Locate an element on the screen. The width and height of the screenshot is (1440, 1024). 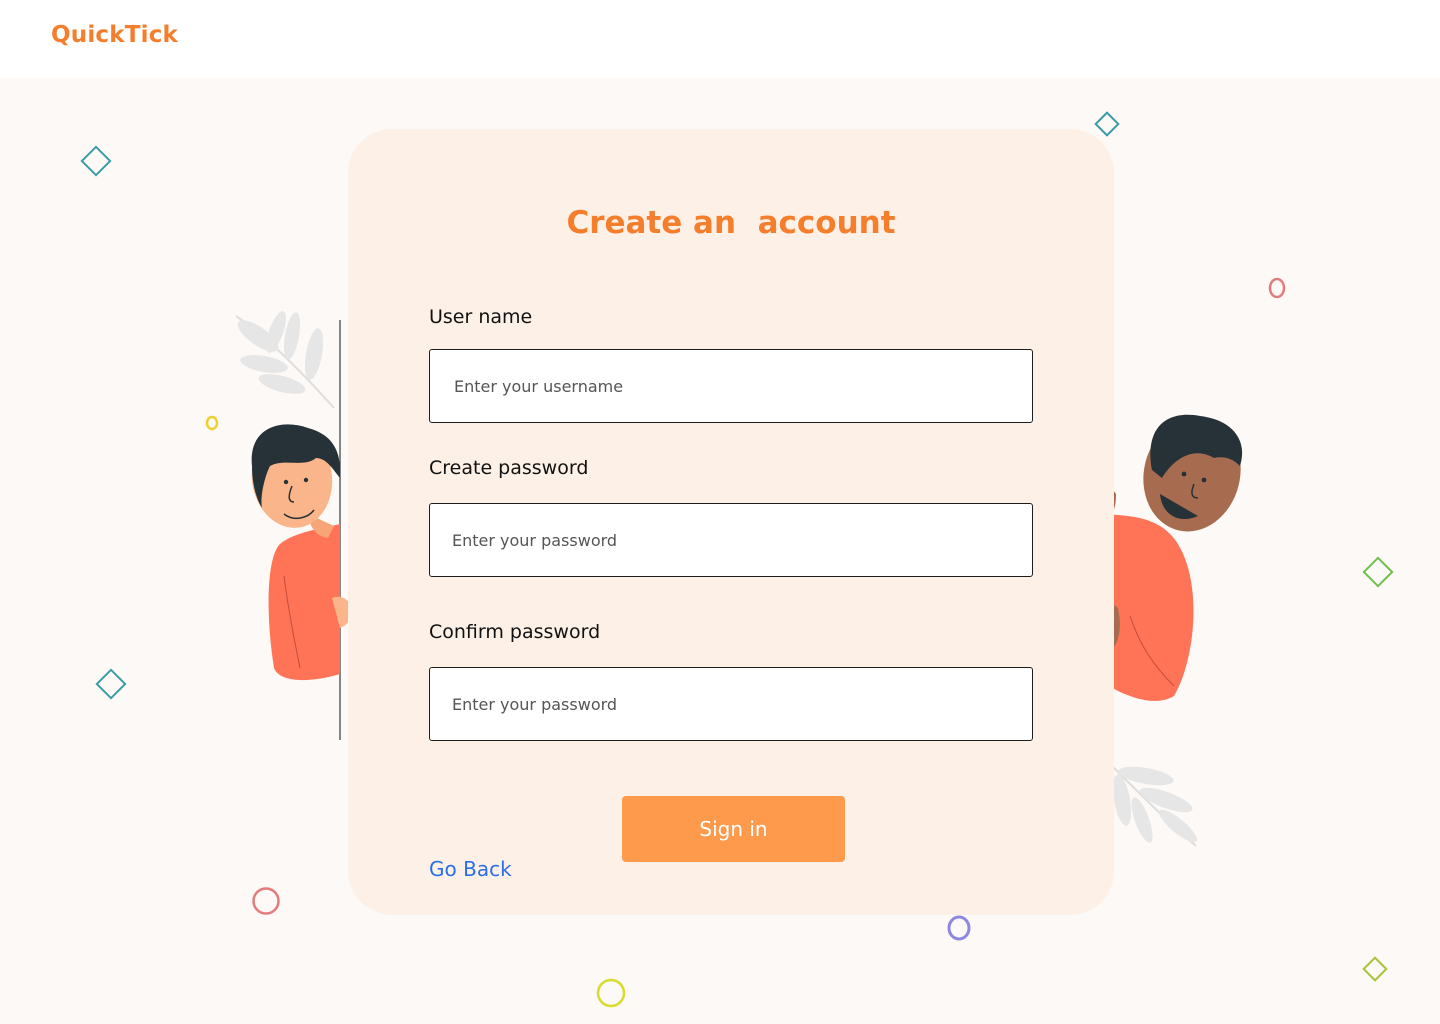
top-bar: QuickTick is located at coordinates (720, 39).